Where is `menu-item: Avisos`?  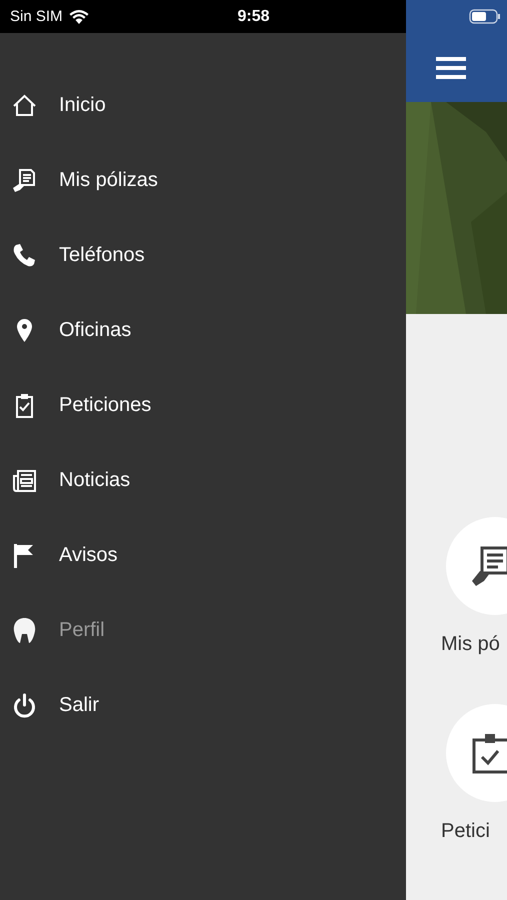 menu-item: Avisos is located at coordinates (203, 555).